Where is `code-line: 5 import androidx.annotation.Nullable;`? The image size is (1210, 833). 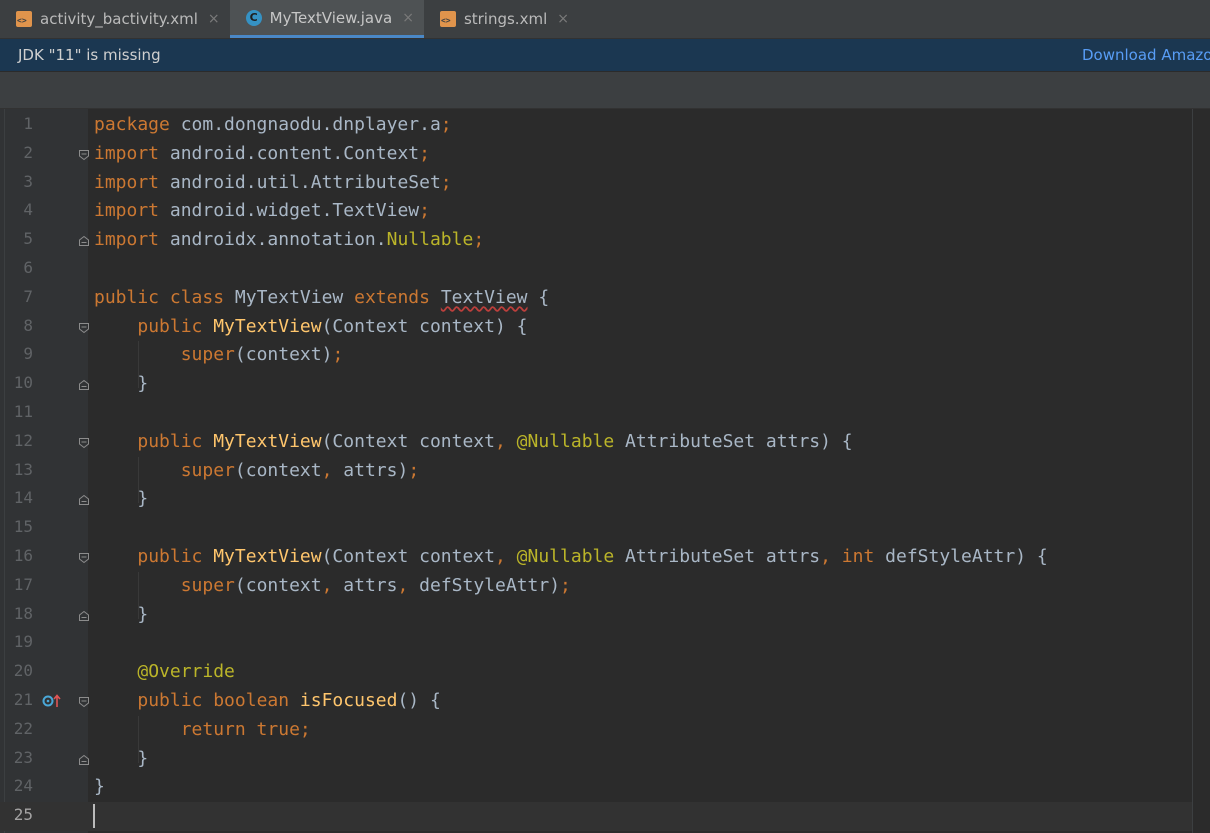
code-line: 5 import androidx.annotation.Nullable; is located at coordinates (596, 240).